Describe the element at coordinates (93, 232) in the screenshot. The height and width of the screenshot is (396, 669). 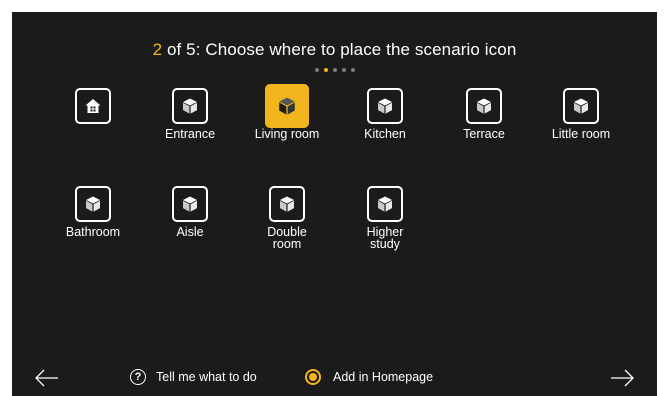
I see `room-label: Bathroom` at that location.